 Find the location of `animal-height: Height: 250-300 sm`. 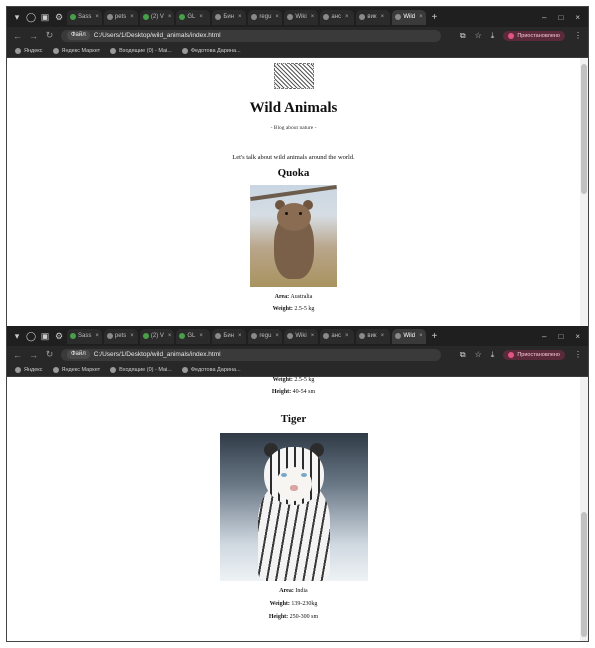

animal-height: Height: 250-300 sm is located at coordinates (293, 617).